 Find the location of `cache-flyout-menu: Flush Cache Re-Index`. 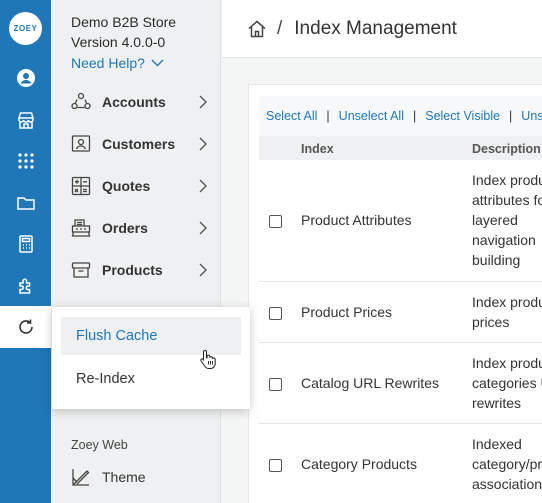

cache-flyout-menu: Flush Cache Re-Index is located at coordinates (151, 358).